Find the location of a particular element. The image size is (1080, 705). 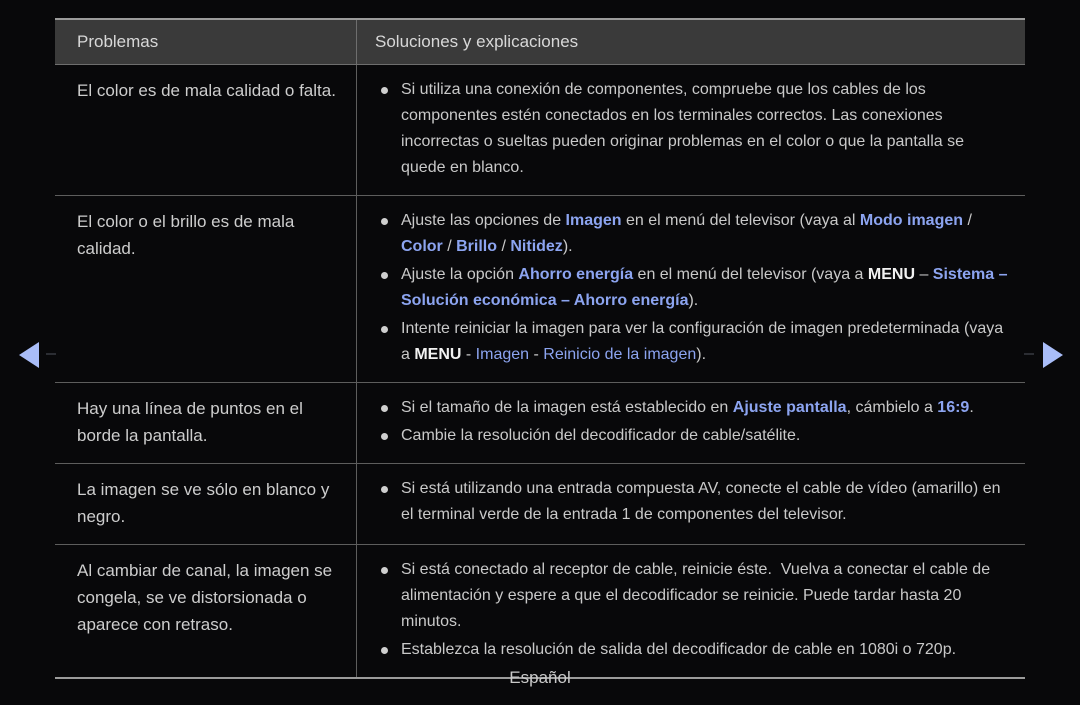

menu-term: Reinicio de la imagen is located at coordinates (620, 354).